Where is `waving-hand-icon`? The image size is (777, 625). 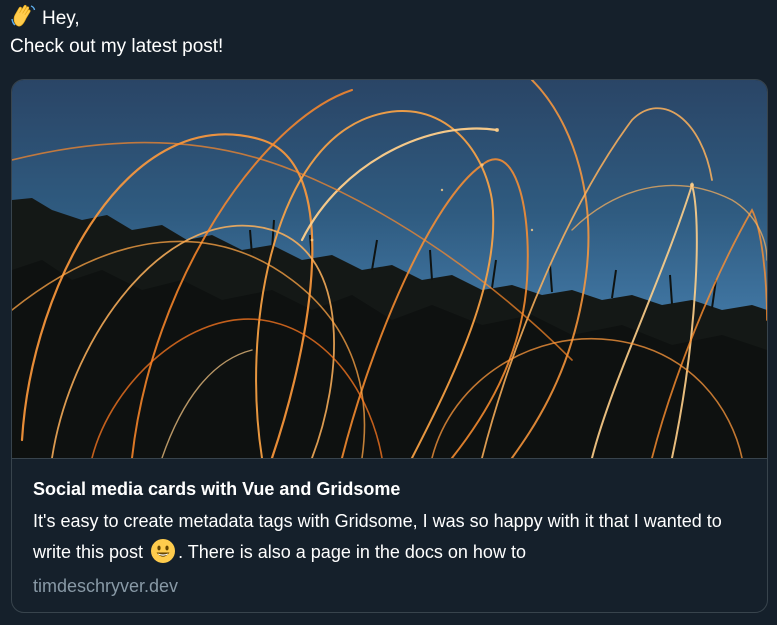
waving-hand-icon is located at coordinates (24, 16).